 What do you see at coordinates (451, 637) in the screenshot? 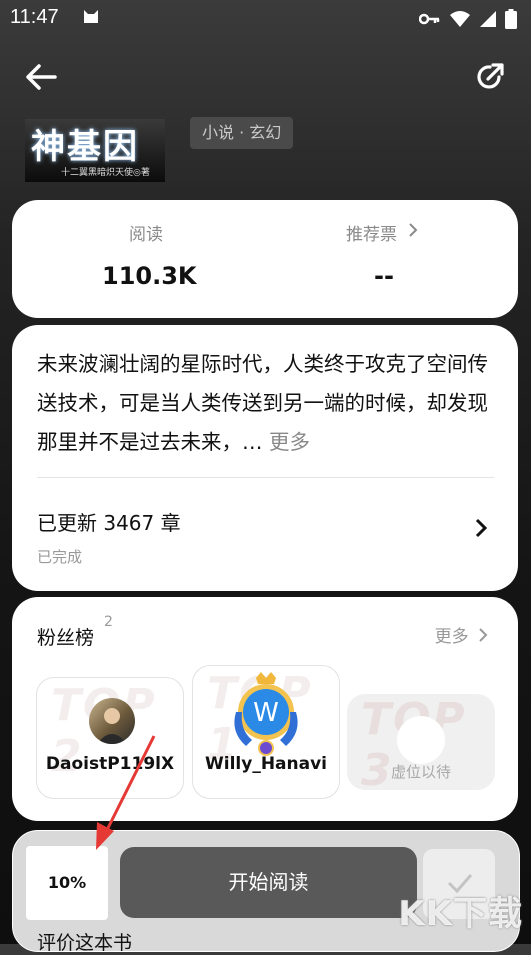
I see `fans-more-label: 更多` at bounding box center [451, 637].